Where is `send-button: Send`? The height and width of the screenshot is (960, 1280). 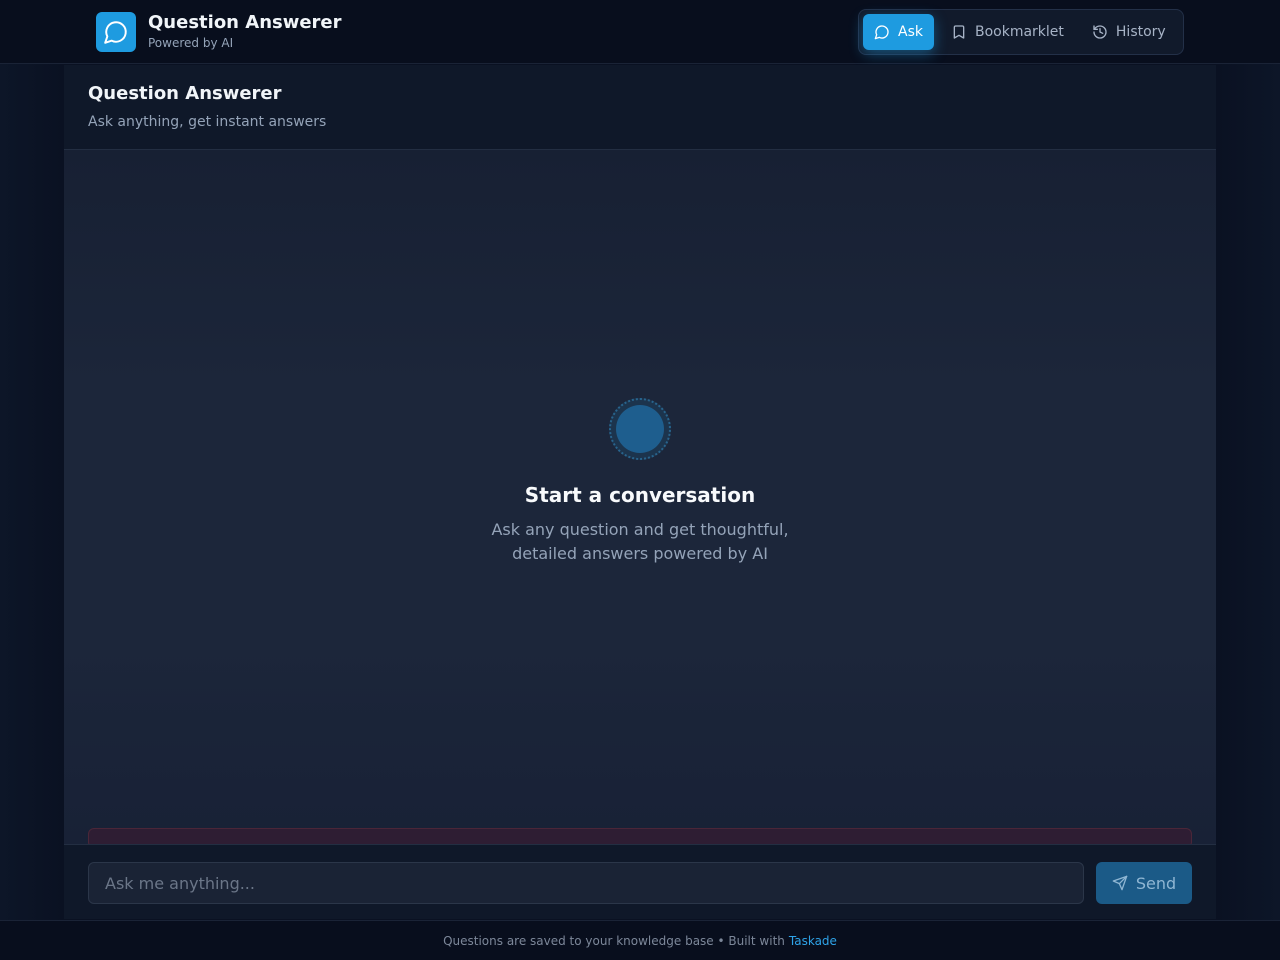
send-button: Send is located at coordinates (1144, 883).